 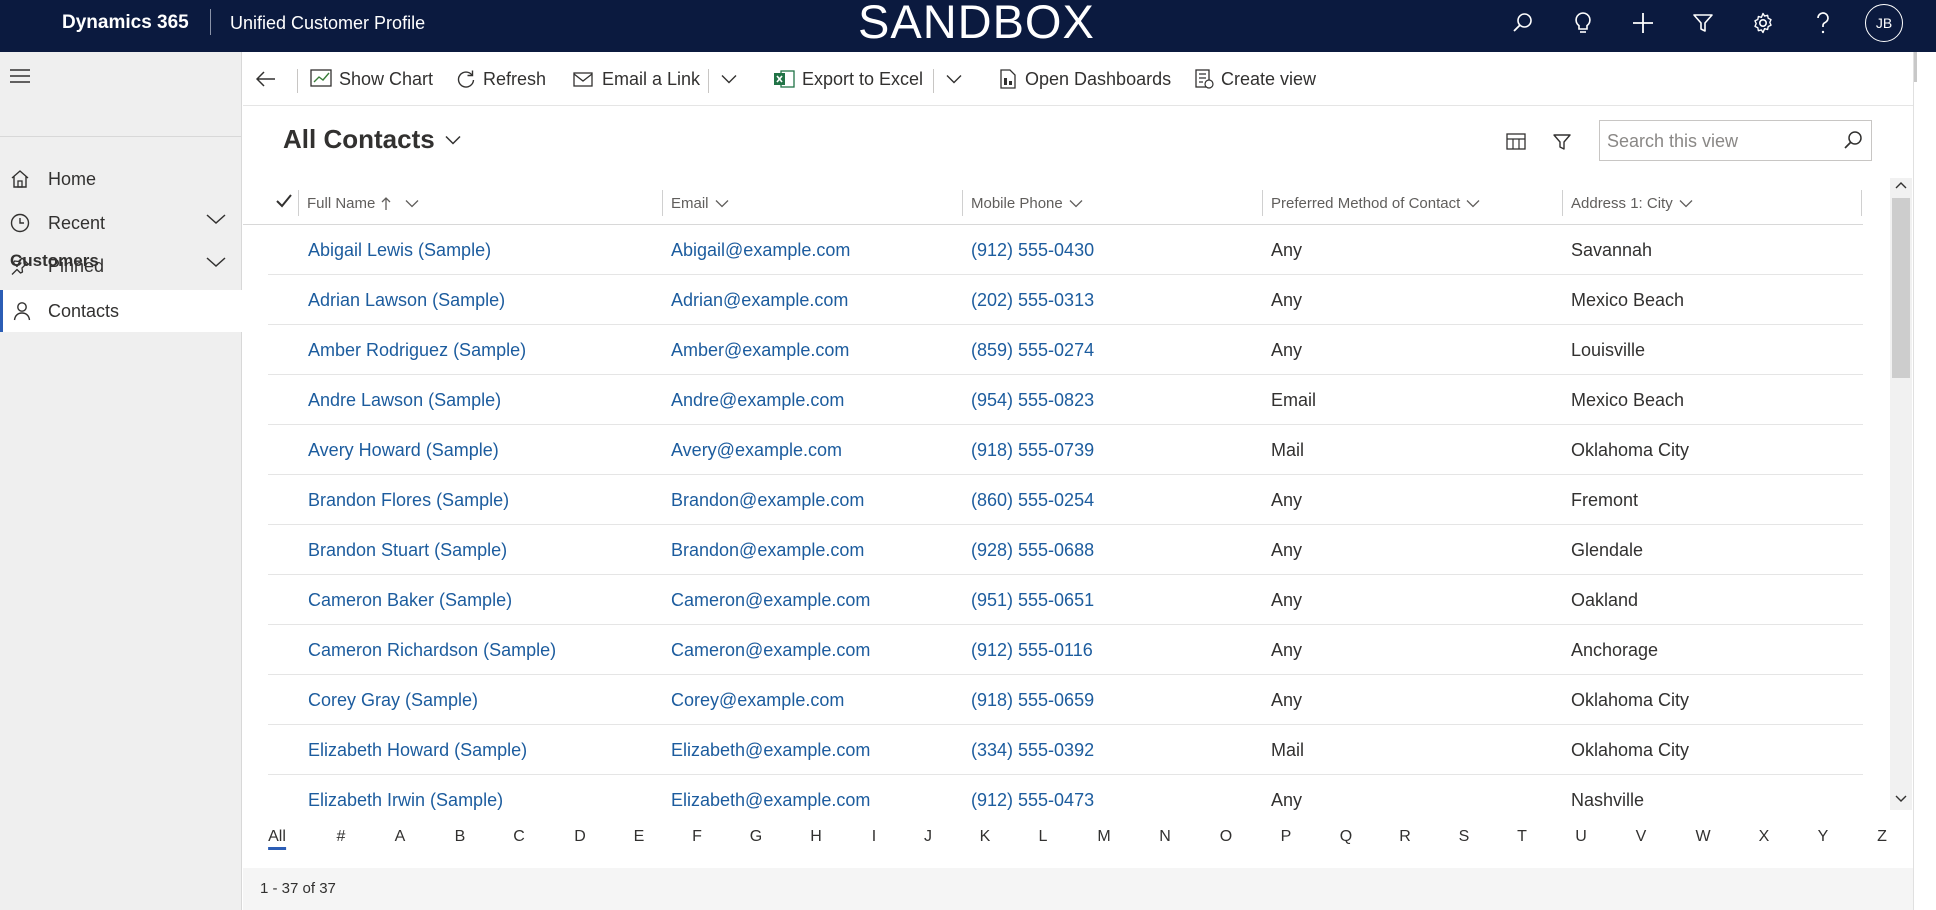 What do you see at coordinates (501, 79) in the screenshot?
I see `refresh-button: Refresh` at bounding box center [501, 79].